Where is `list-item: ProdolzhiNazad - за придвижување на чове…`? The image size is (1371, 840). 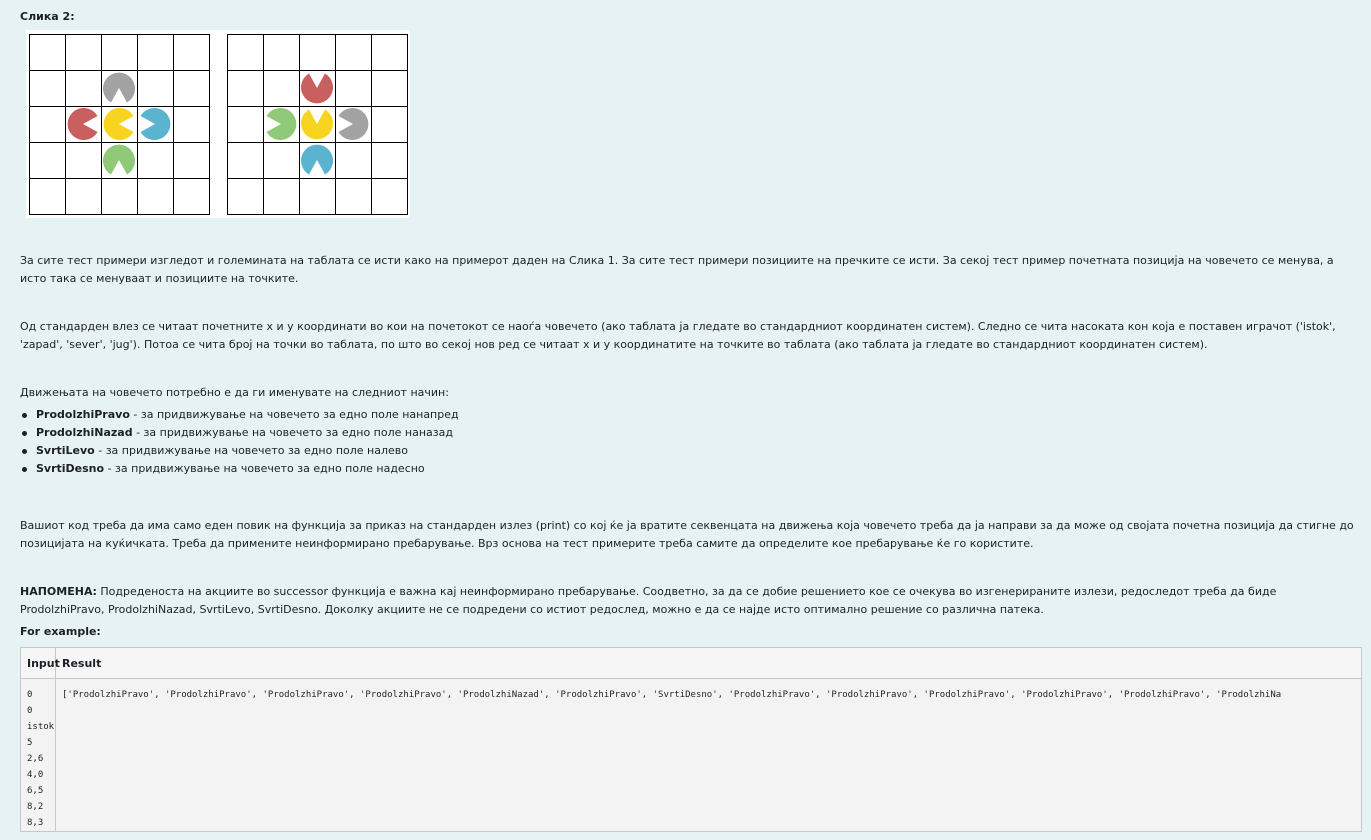
list-item: ProdolzhiNazad - за придвижување на чове… is located at coordinates (239, 433).